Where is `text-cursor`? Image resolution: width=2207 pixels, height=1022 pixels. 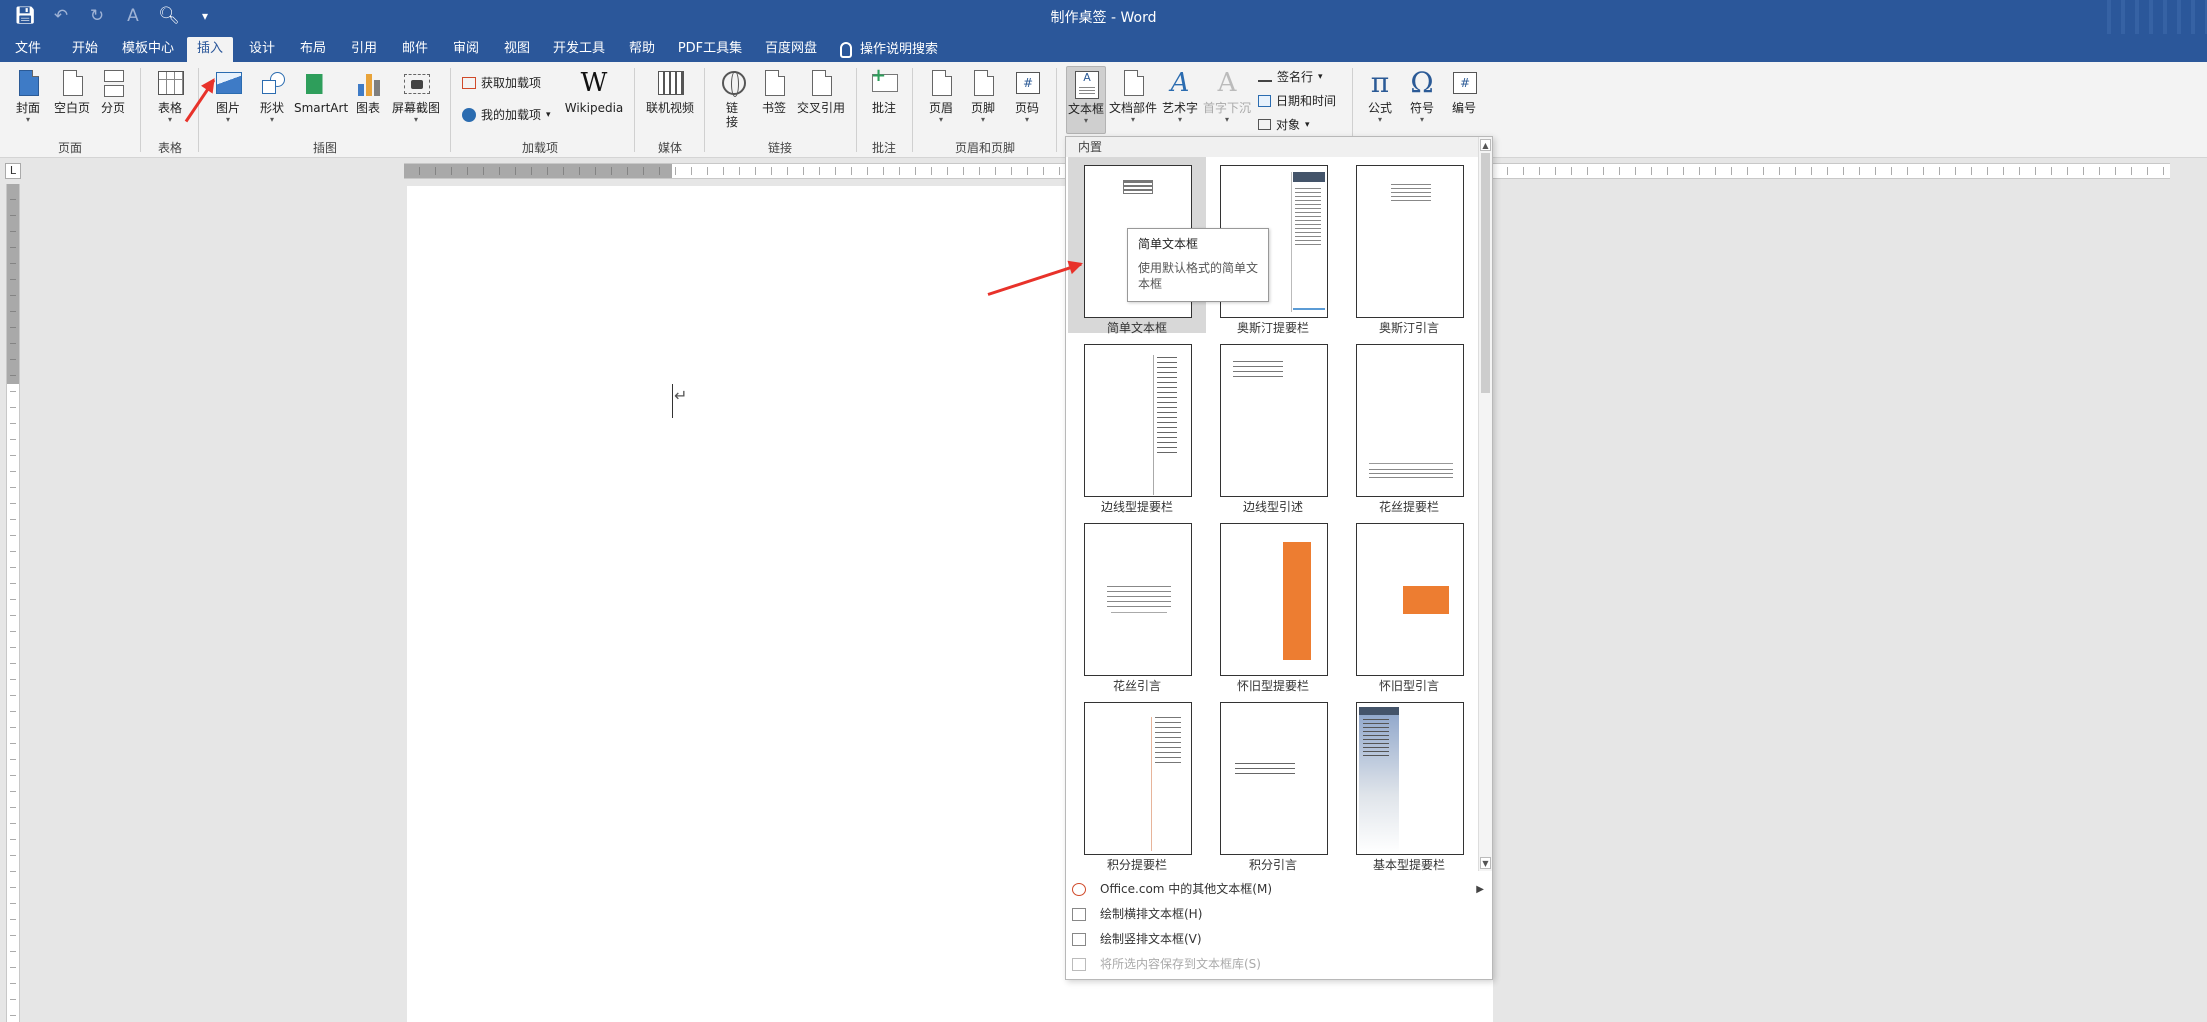
text-cursor is located at coordinates (672, 401).